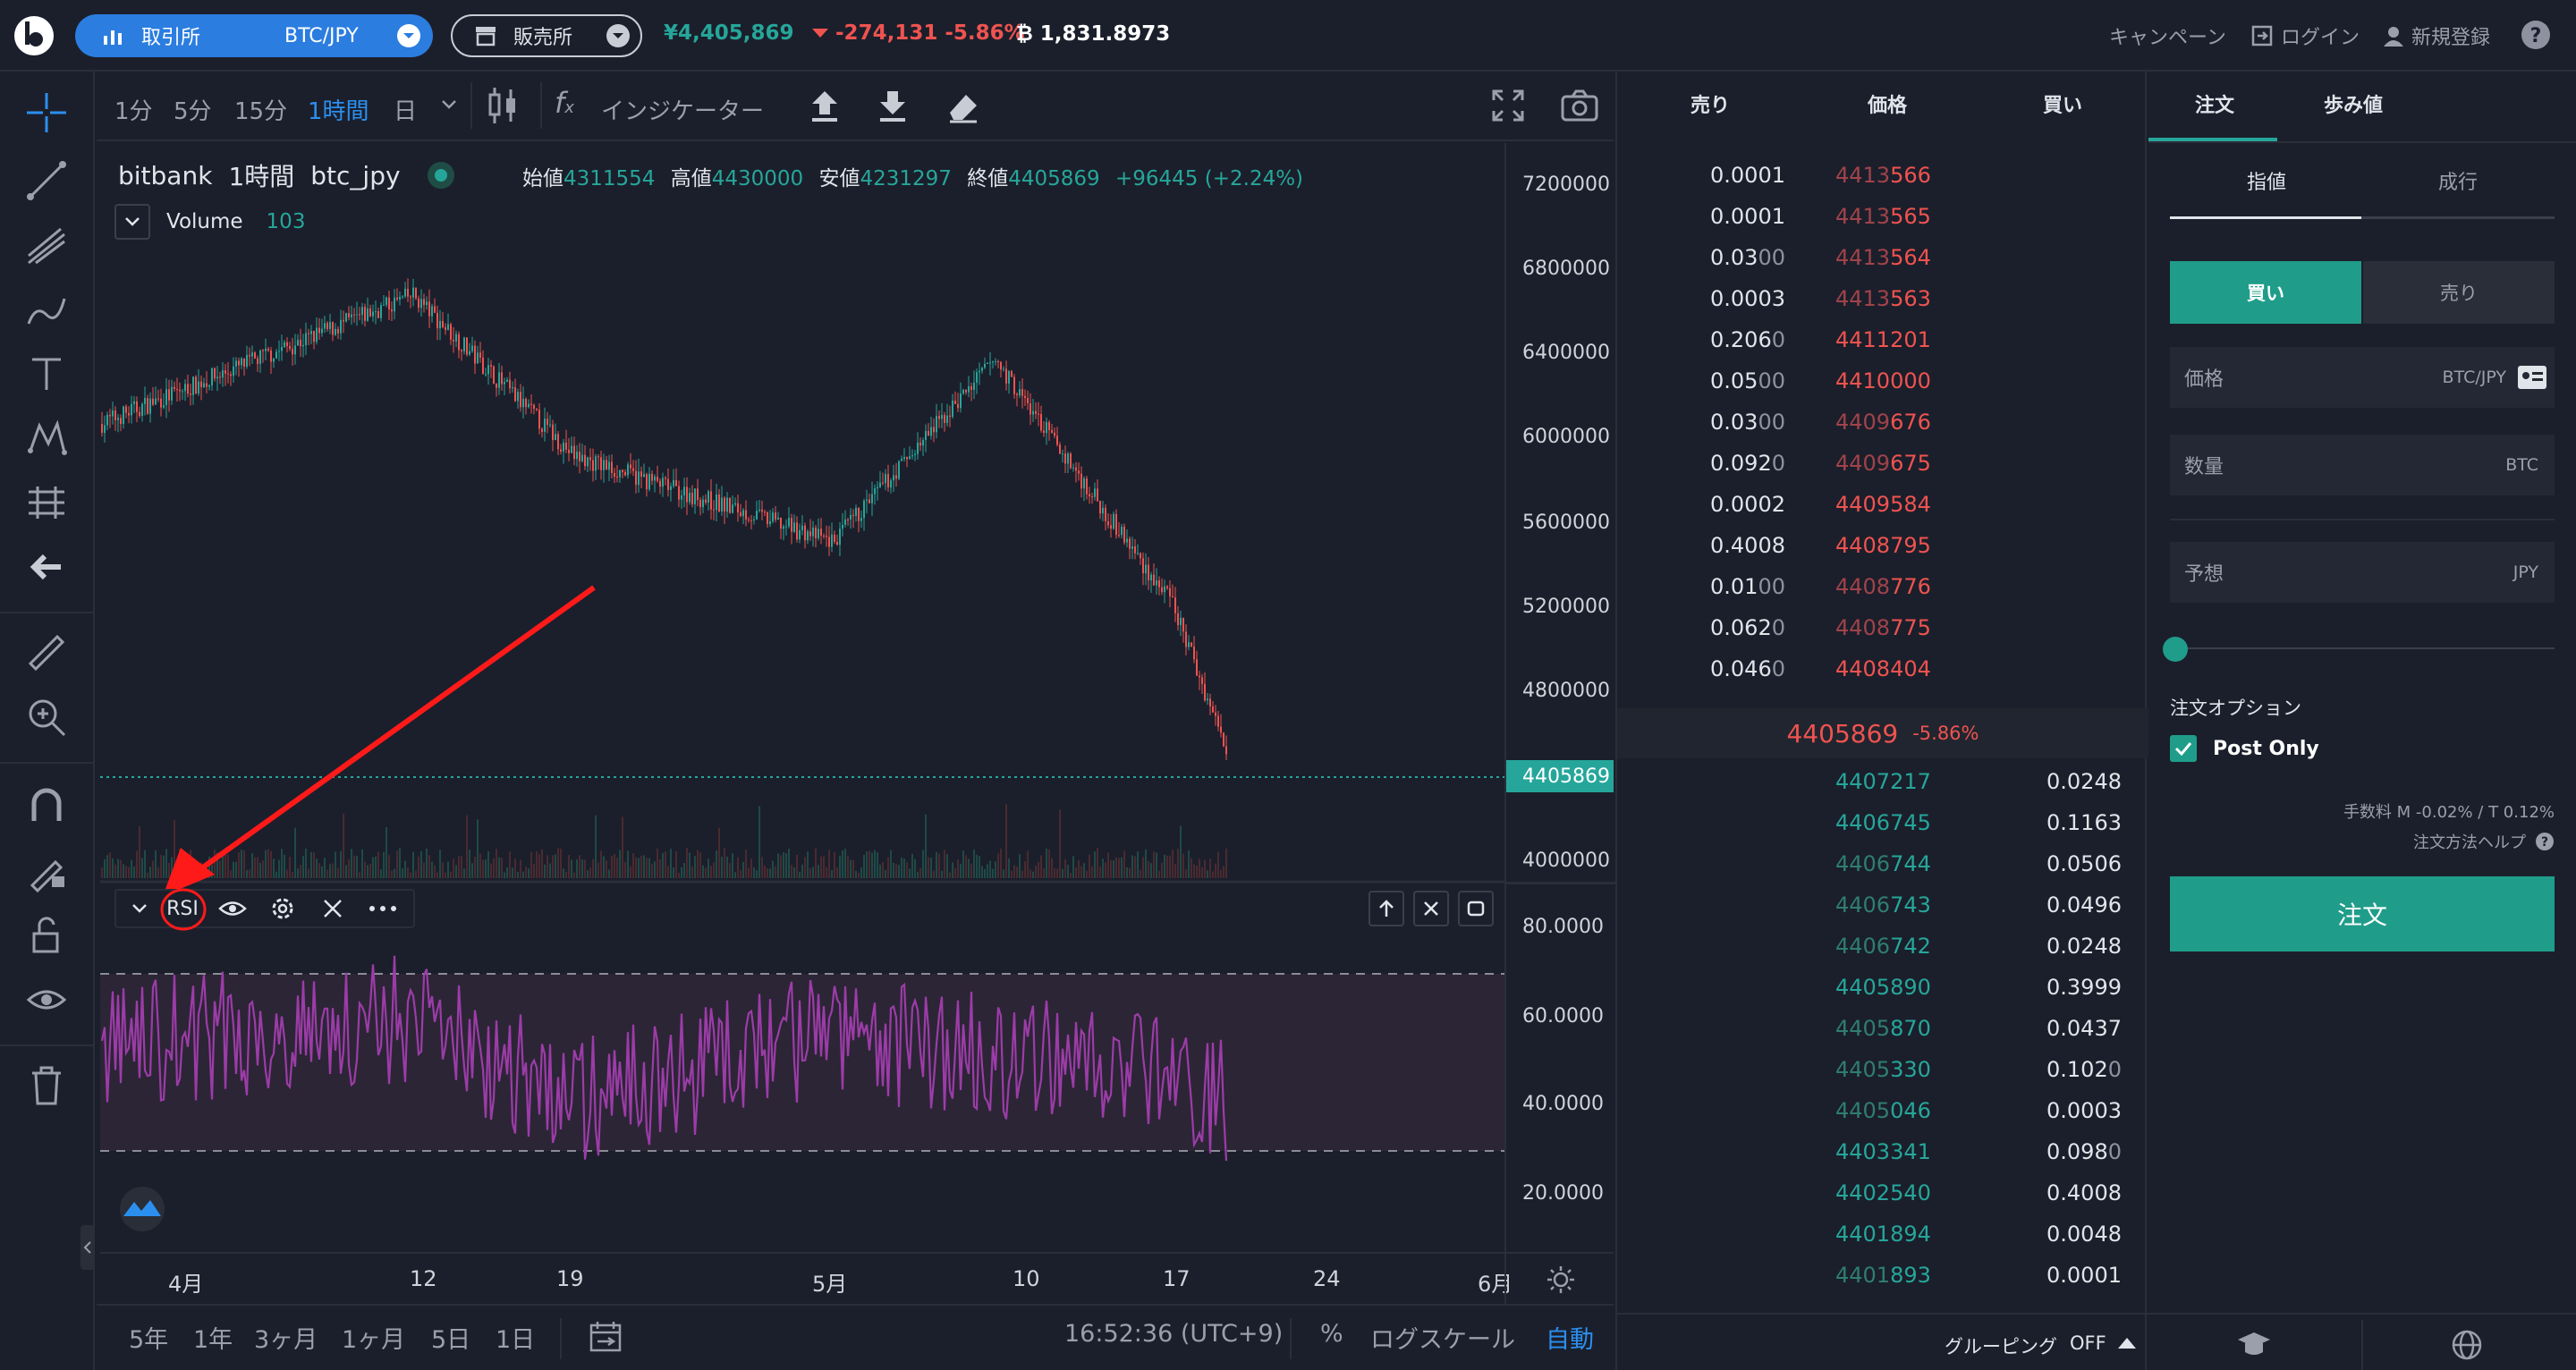 This screenshot has width=2576, height=1370. What do you see at coordinates (2467, 1345) in the screenshot?
I see `globe-icon` at bounding box center [2467, 1345].